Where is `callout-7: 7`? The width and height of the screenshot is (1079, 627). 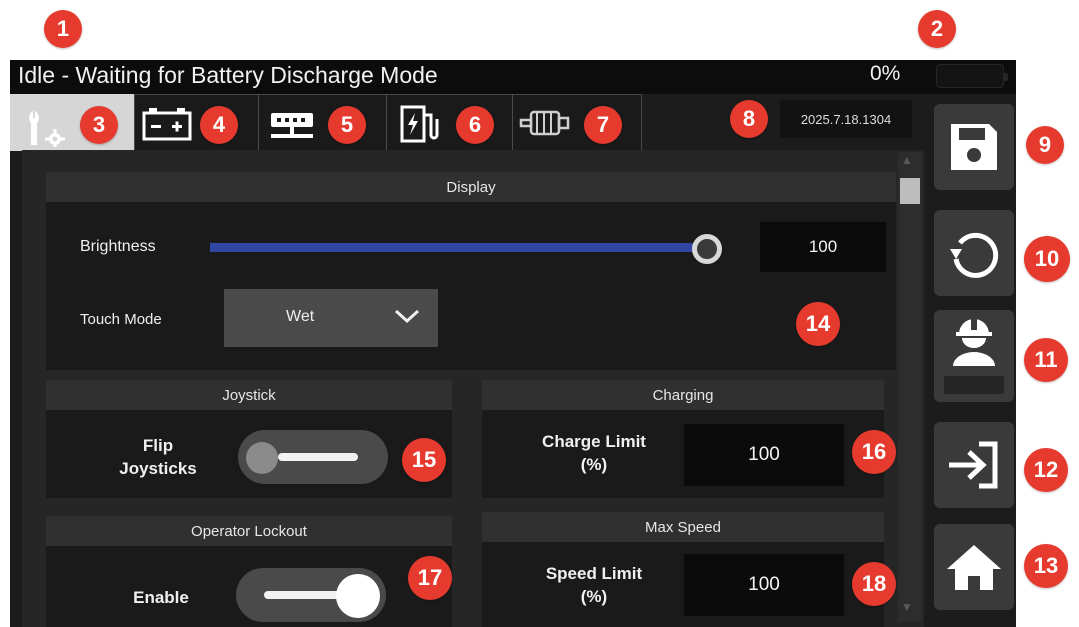 callout-7: 7 is located at coordinates (603, 125).